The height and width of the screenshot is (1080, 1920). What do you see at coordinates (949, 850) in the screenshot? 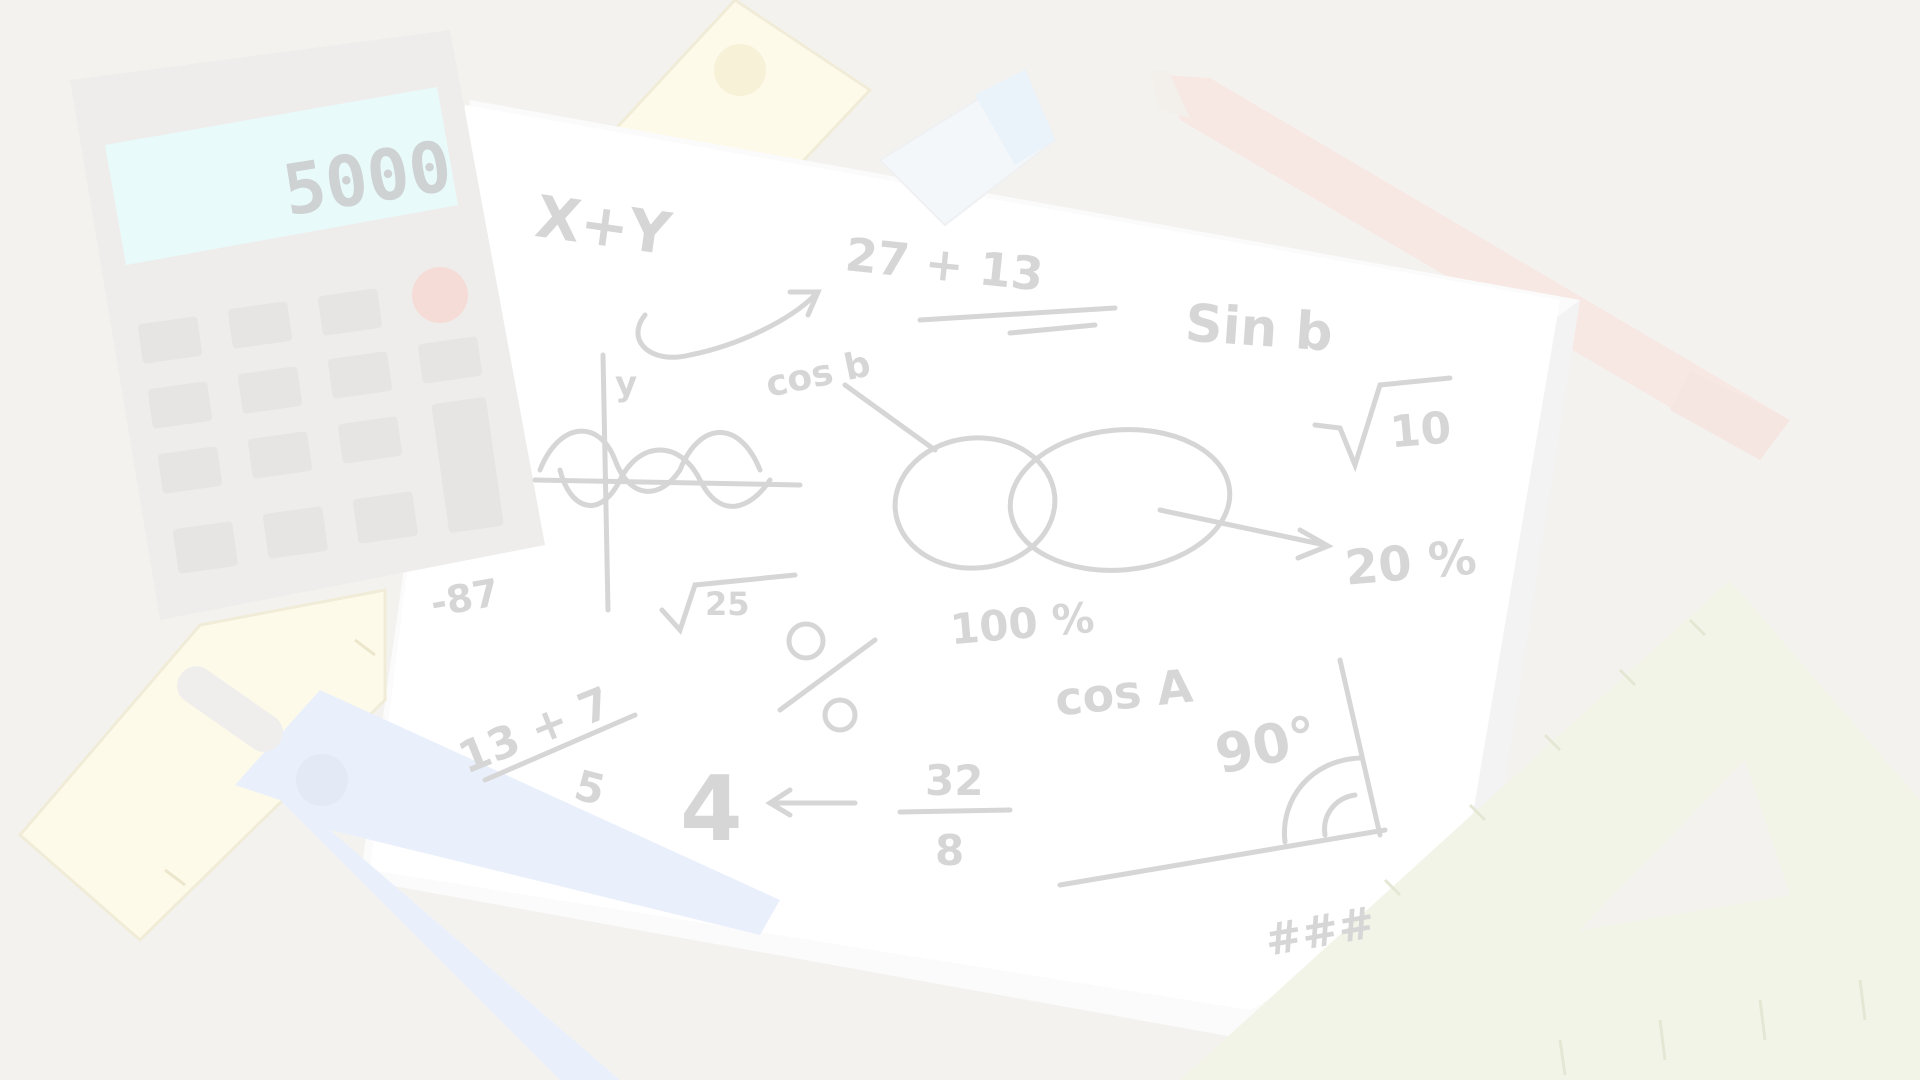
I see `note-fraction2-den: 8` at bounding box center [949, 850].